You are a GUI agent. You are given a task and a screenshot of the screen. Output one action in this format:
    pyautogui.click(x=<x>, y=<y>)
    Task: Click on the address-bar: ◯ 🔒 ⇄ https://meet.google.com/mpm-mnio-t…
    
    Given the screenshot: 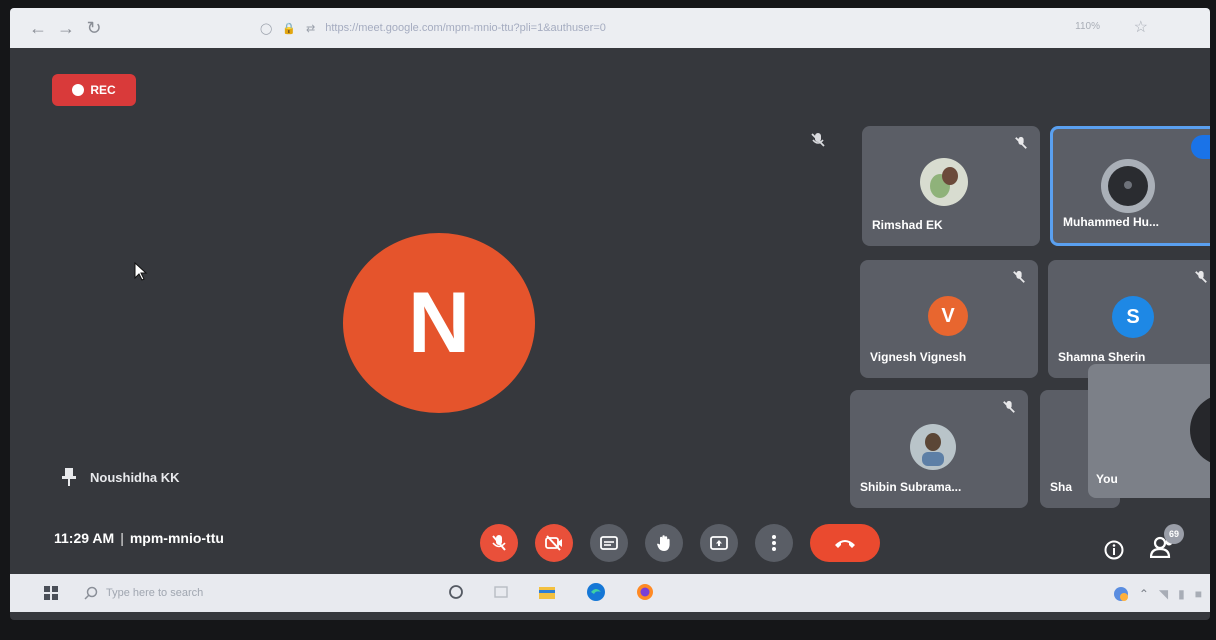 What is the action you would take?
    pyautogui.click(x=540, y=28)
    